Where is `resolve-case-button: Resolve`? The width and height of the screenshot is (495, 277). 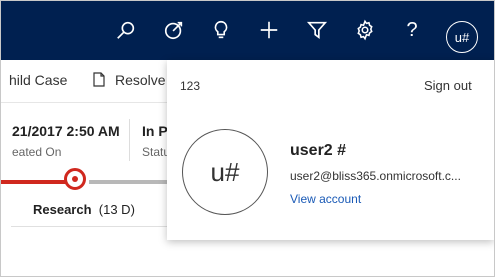
resolve-case-button: Resolve is located at coordinates (140, 80).